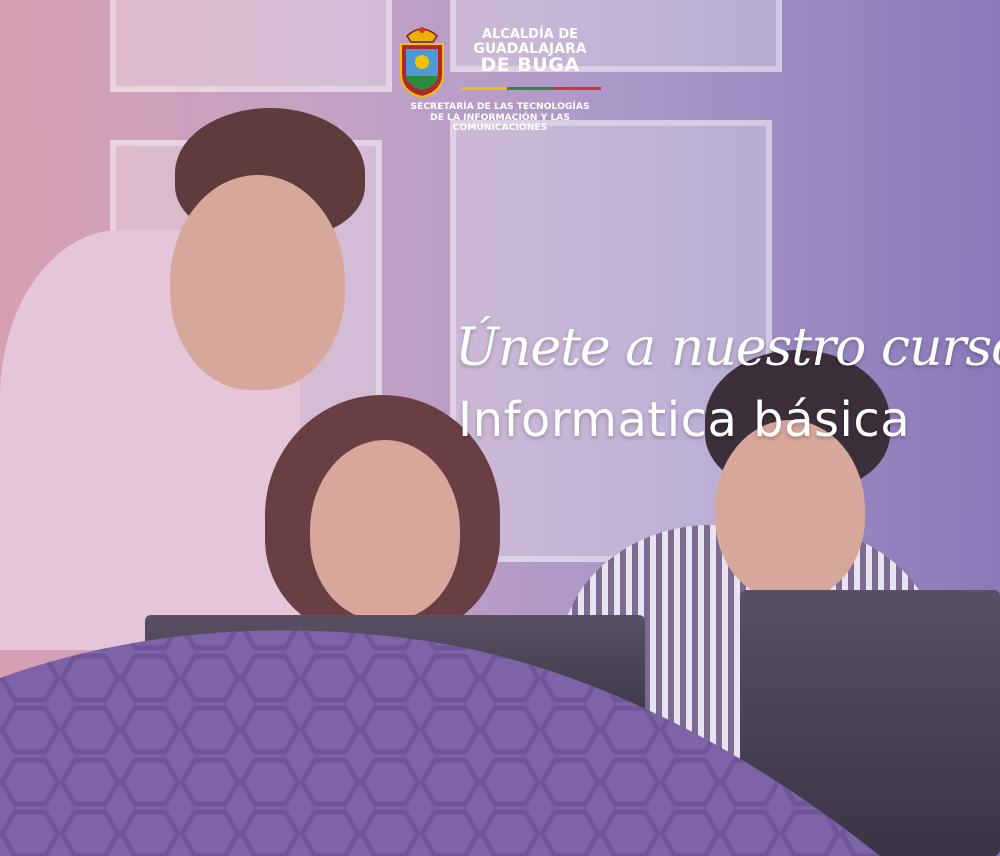 The image size is (1000, 856). What do you see at coordinates (251, 46) in the screenshot?
I see `window-left` at bounding box center [251, 46].